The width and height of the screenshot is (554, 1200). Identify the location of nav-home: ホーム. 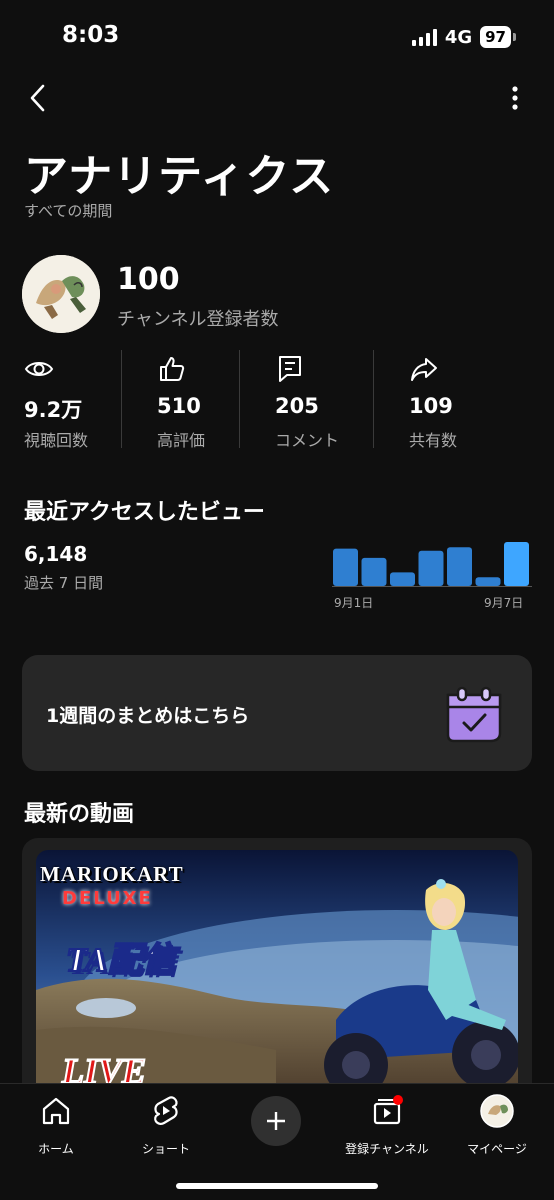
(56, 1125).